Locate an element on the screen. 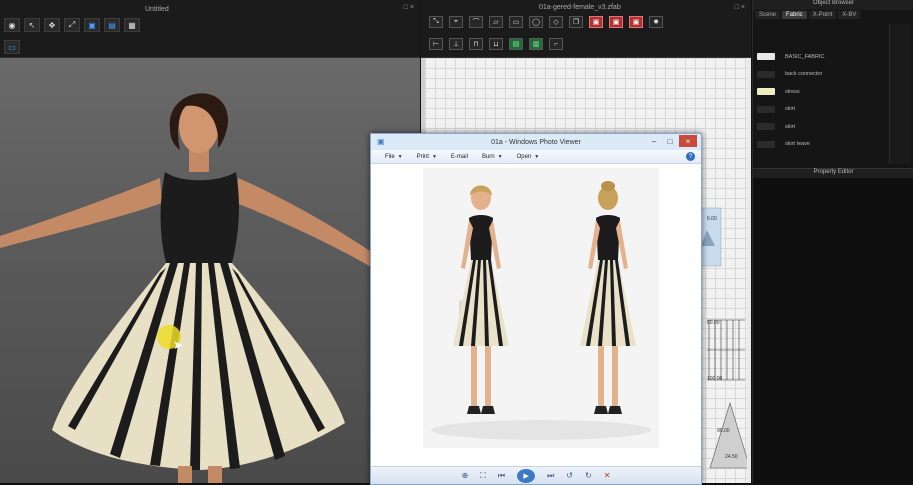  actual-size-icon: ⛶ is located at coordinates (483, 476).